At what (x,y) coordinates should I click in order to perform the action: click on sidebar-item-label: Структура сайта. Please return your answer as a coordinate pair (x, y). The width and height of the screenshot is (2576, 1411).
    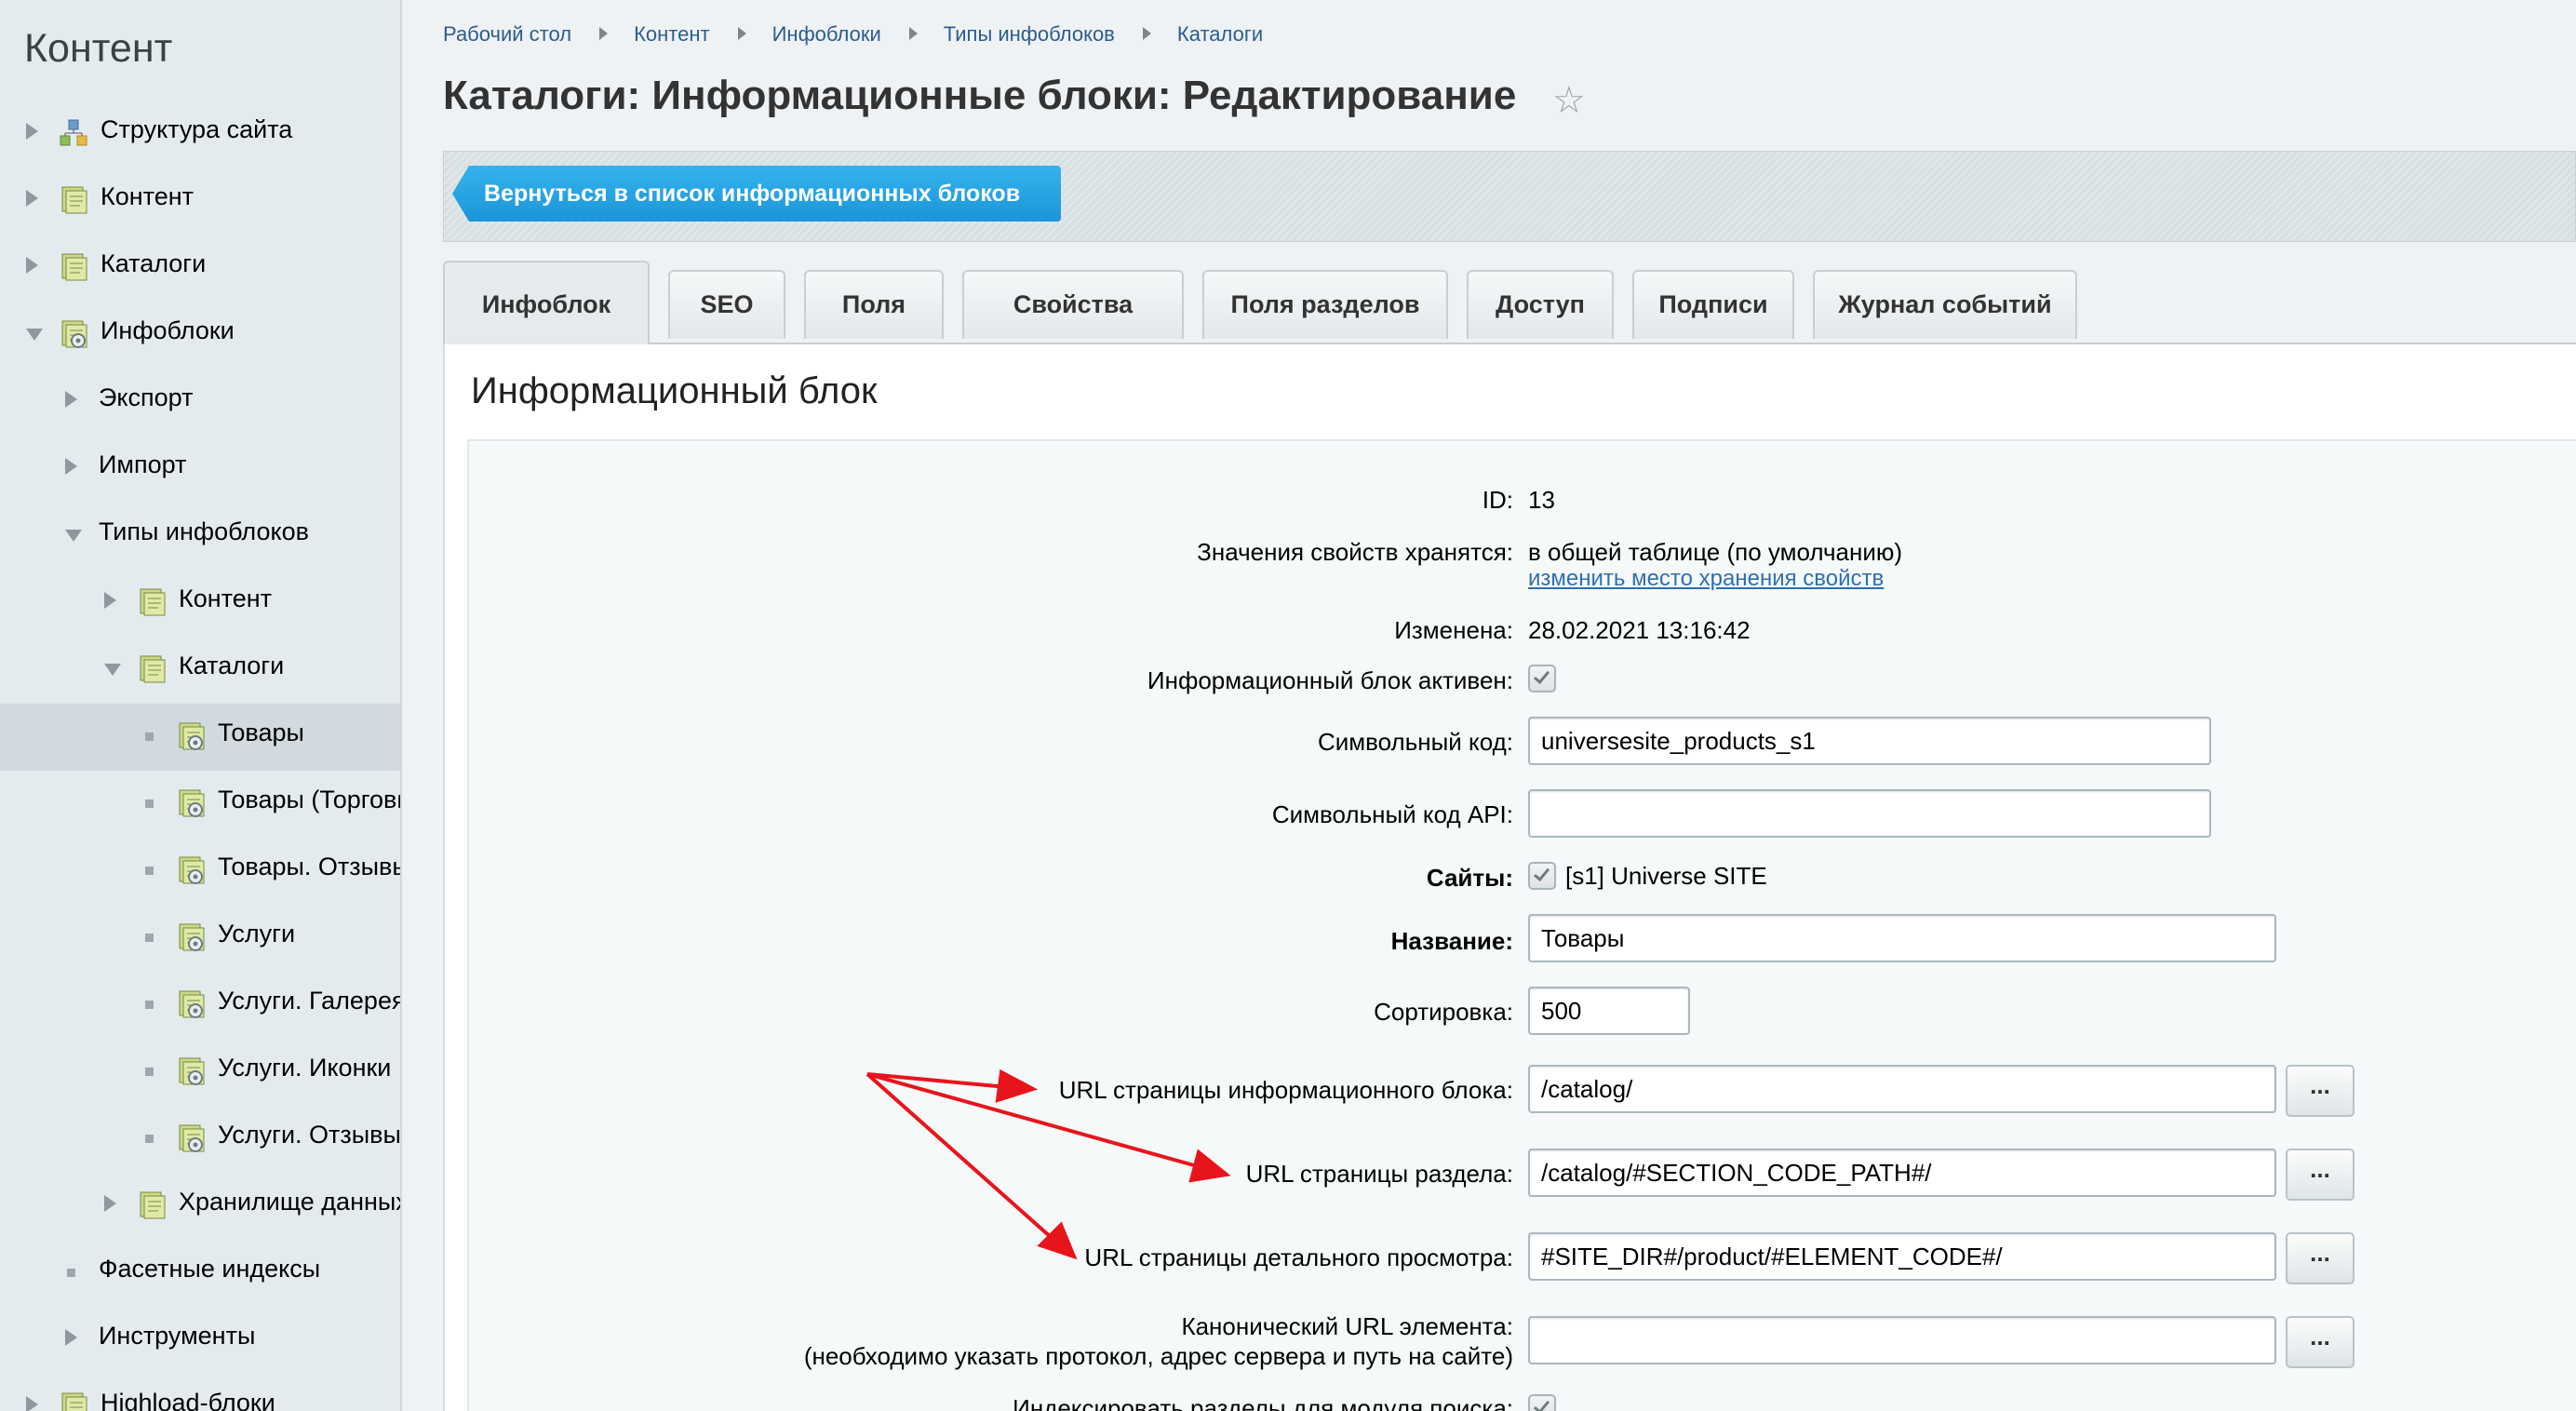
    Looking at the image, I should click on (197, 129).